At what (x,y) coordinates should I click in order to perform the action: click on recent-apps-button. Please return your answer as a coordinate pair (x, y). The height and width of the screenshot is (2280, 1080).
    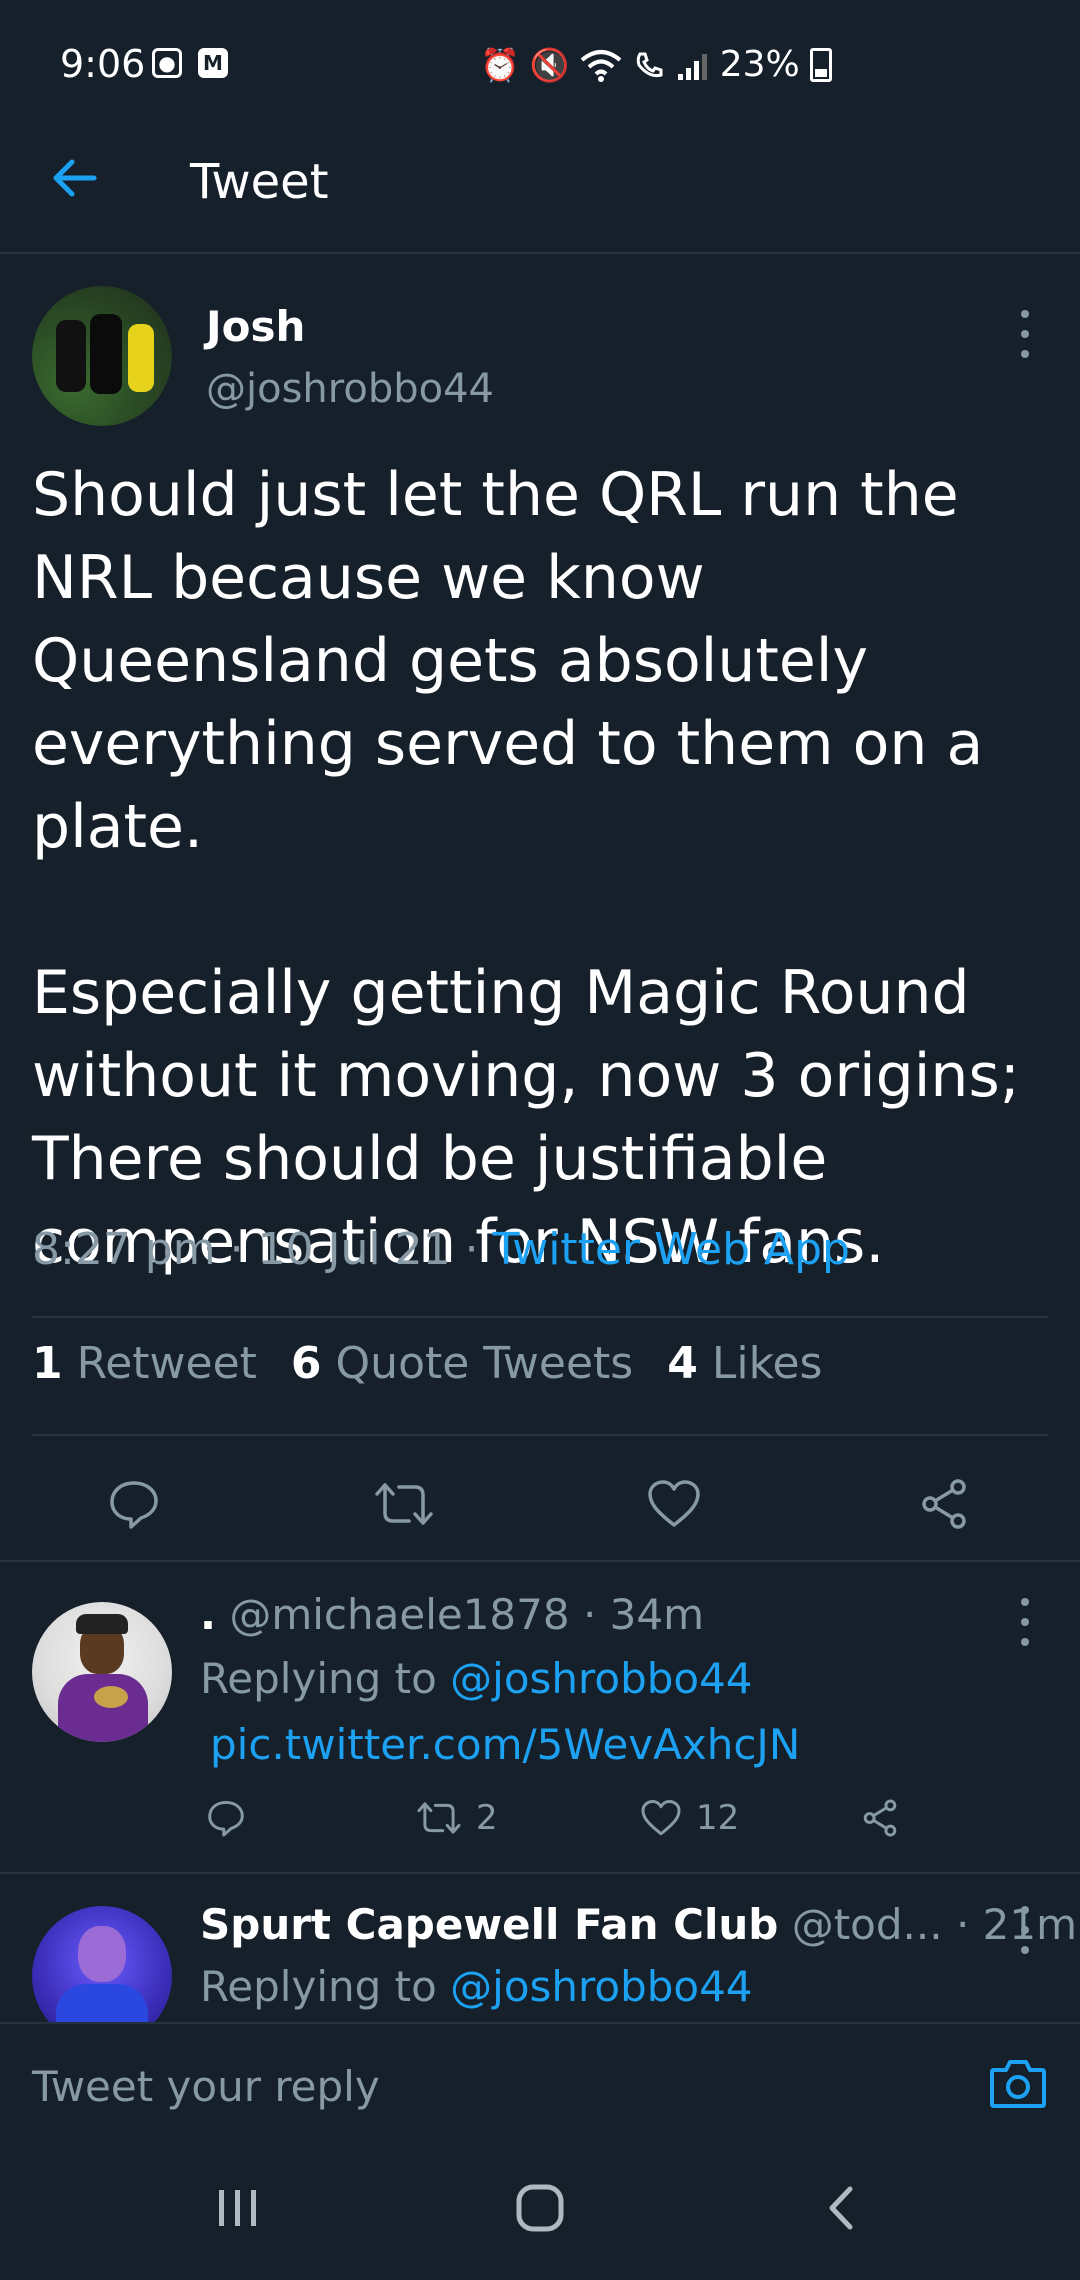
    Looking at the image, I should click on (238, 2208).